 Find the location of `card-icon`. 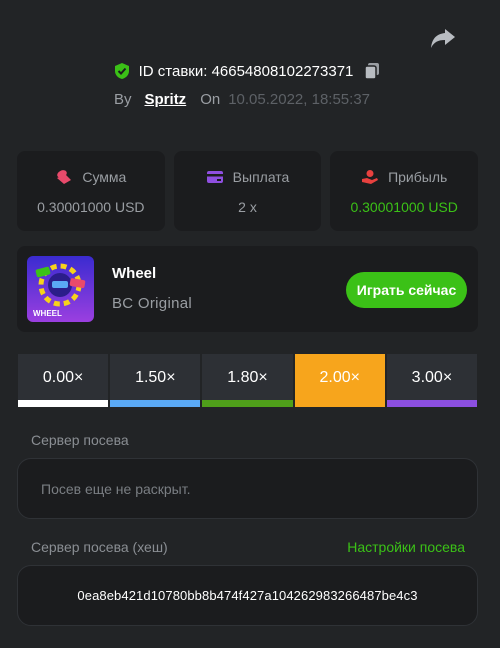

card-icon is located at coordinates (214, 177).